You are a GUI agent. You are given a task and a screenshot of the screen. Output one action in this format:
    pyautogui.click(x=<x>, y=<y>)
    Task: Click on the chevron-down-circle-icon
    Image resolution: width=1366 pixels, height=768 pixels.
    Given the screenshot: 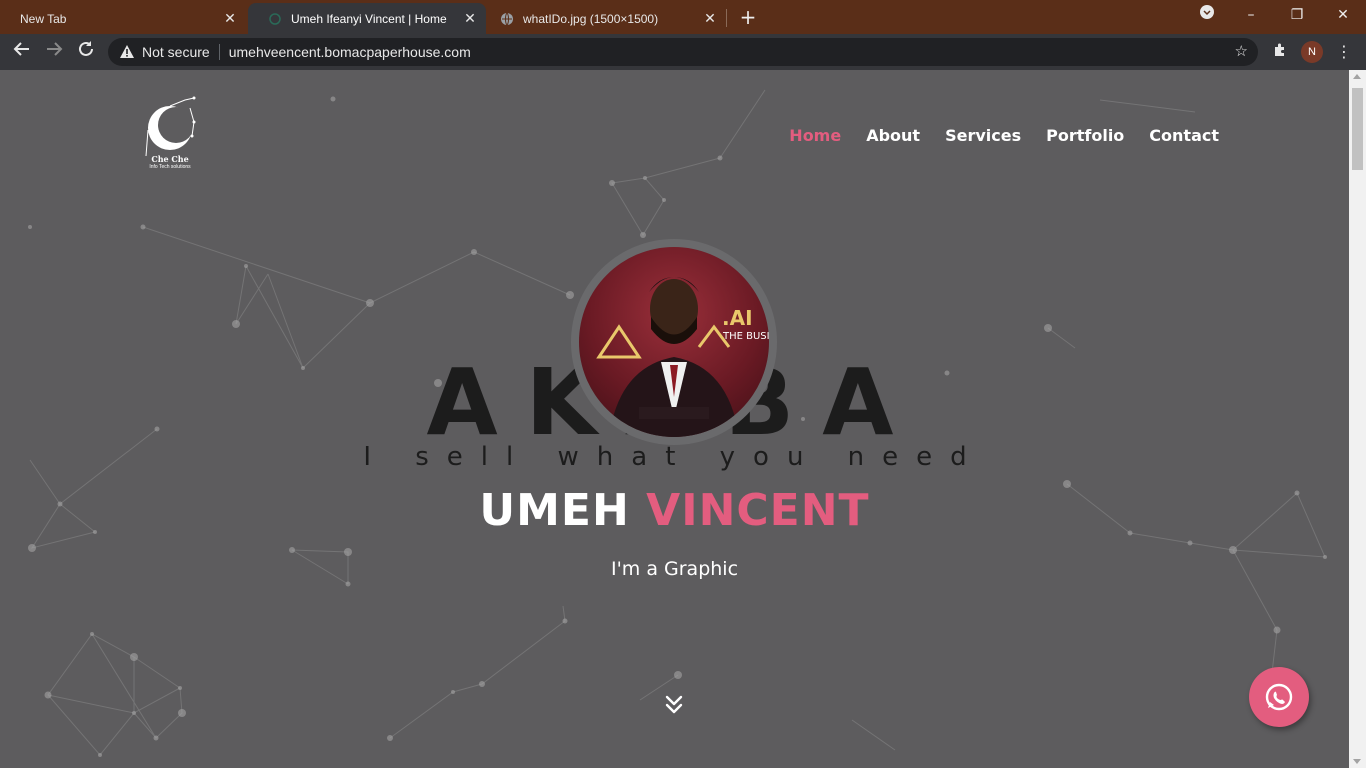 What is the action you would take?
    pyautogui.click(x=1207, y=12)
    